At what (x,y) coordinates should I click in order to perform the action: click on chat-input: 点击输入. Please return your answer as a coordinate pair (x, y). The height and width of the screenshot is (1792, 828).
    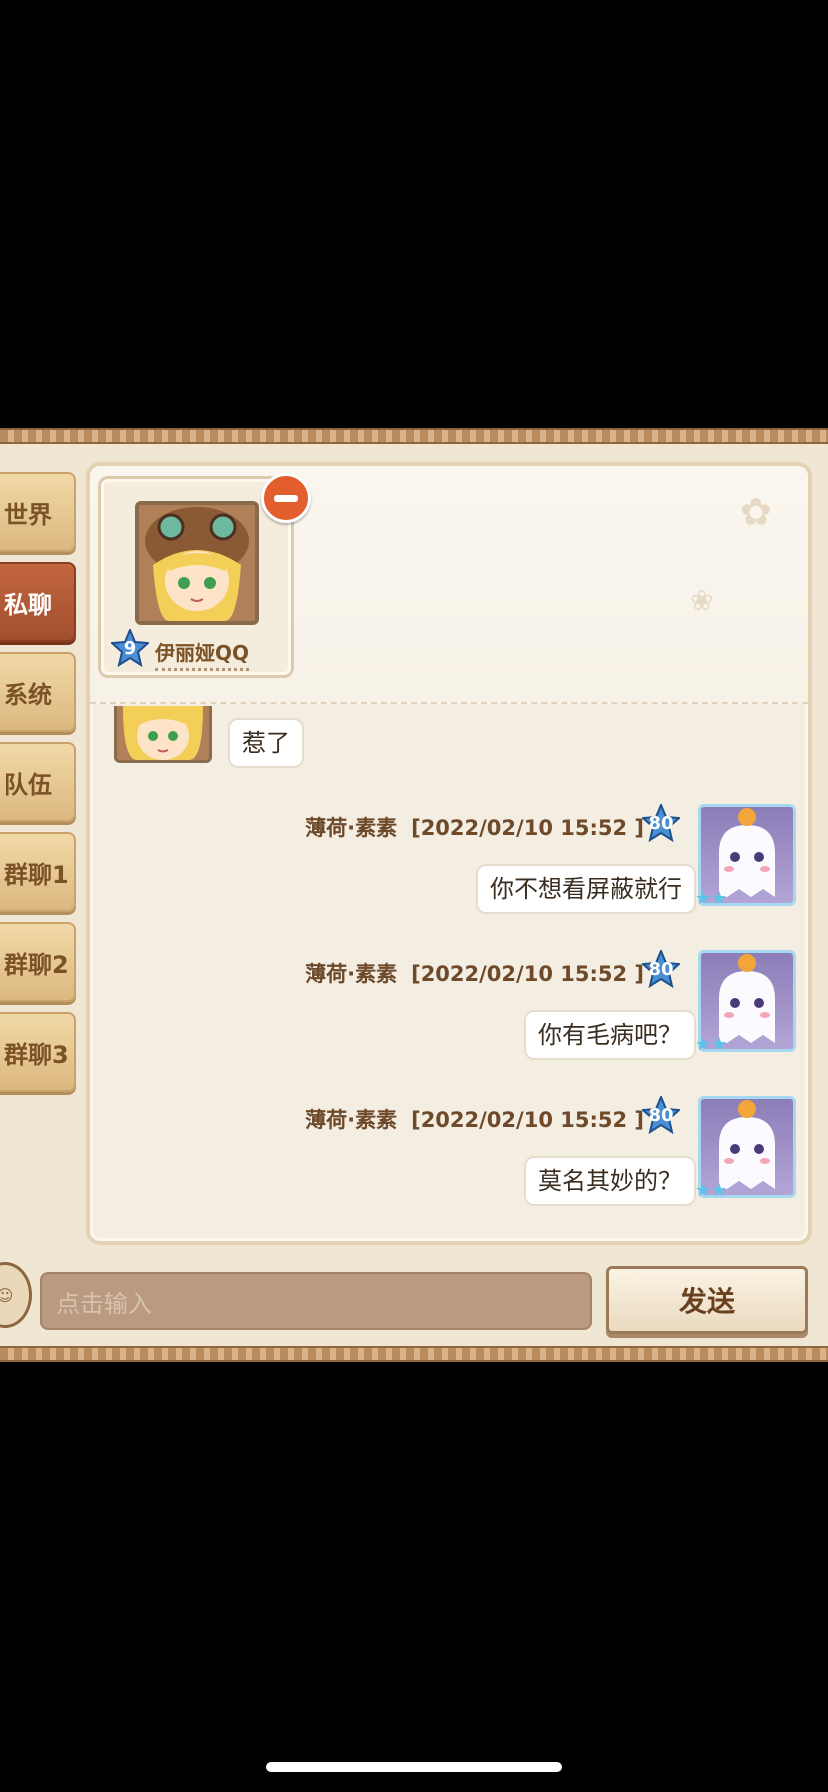
    Looking at the image, I should click on (316, 1301).